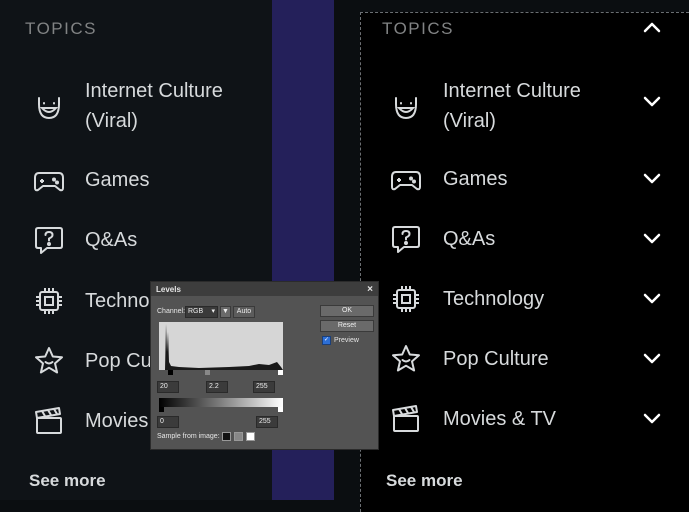 The height and width of the screenshot is (512, 689). I want to click on channel-options-icon: ▼, so click(225, 312).